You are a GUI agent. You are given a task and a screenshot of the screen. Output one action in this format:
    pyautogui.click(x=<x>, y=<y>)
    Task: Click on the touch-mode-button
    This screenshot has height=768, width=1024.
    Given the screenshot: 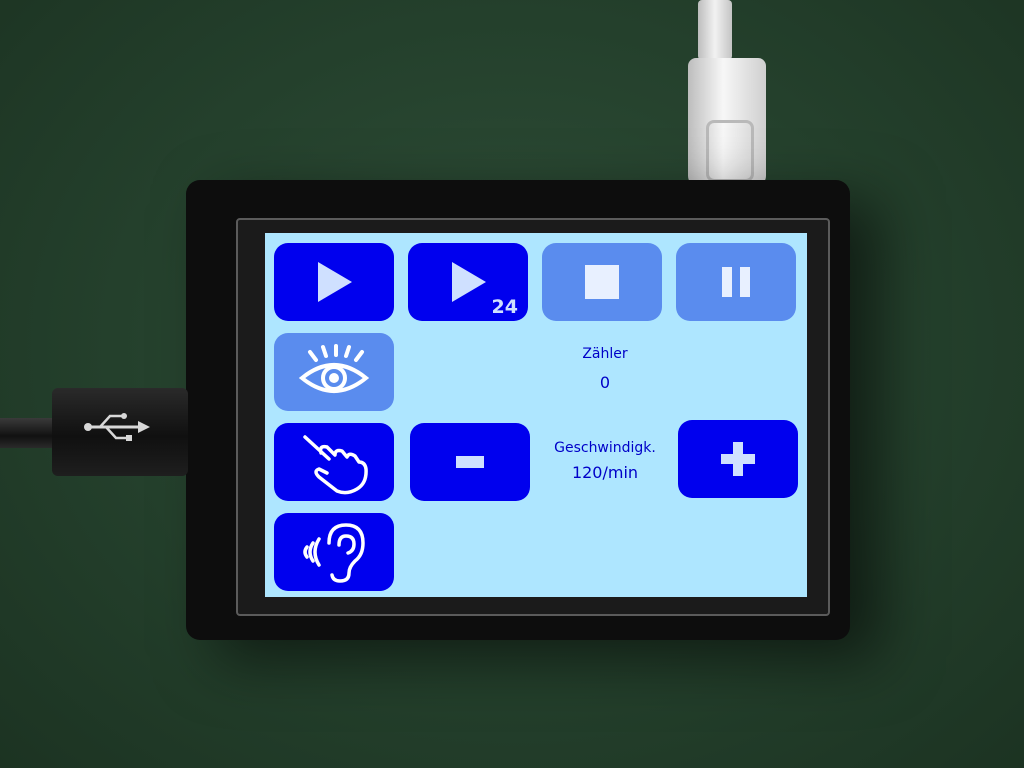 What is the action you would take?
    pyautogui.click(x=334, y=462)
    